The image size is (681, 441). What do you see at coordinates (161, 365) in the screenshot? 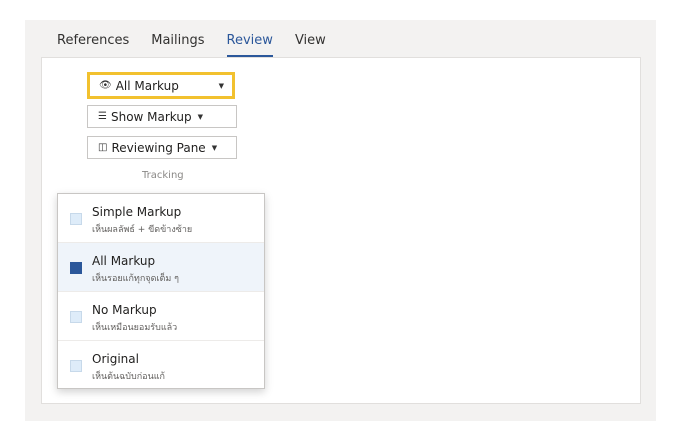
I see `menu-item-original: Original เห็นต้นฉบับก่อนแก้` at bounding box center [161, 365].